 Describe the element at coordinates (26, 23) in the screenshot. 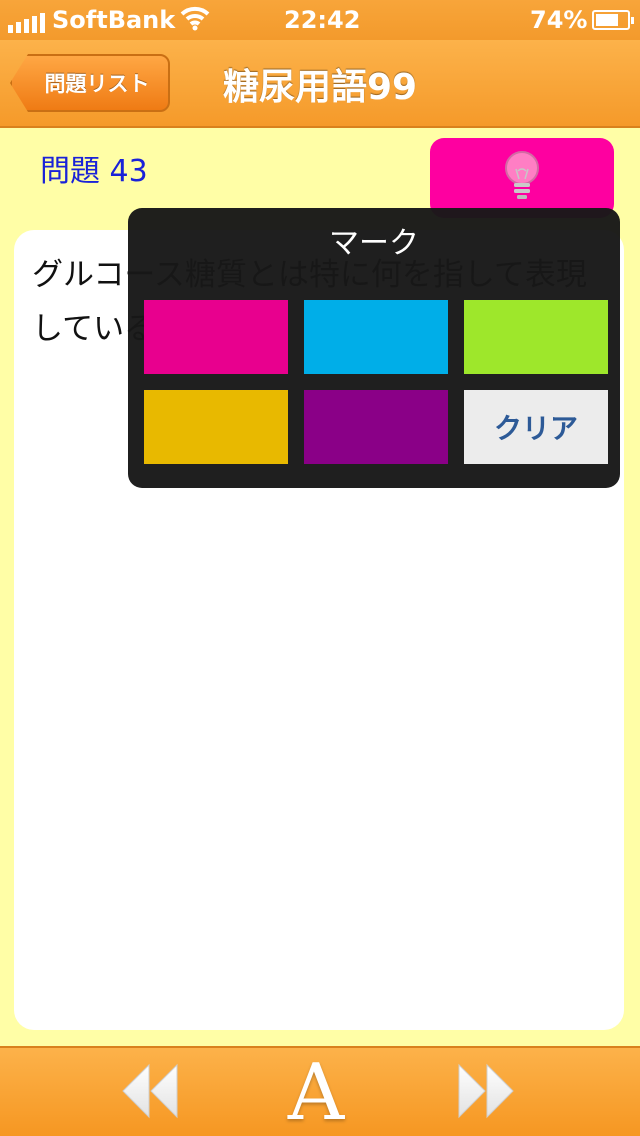

I see `signal-icon` at that location.